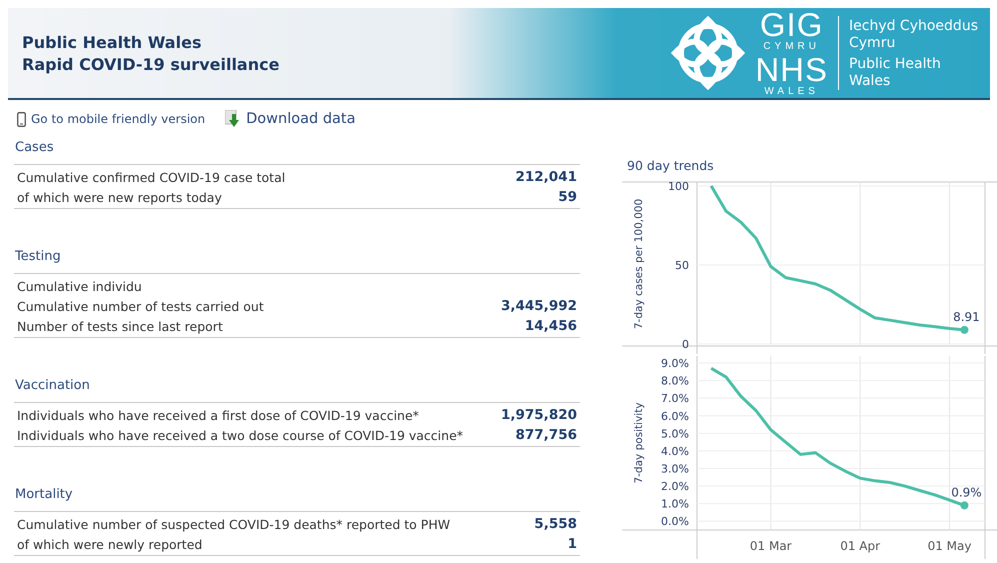 Image resolution: width=997 pixels, height=563 pixels. Describe the element at coordinates (151, 64) in the screenshot. I see `page-title: Rapid COVID-19 surveillance` at that location.